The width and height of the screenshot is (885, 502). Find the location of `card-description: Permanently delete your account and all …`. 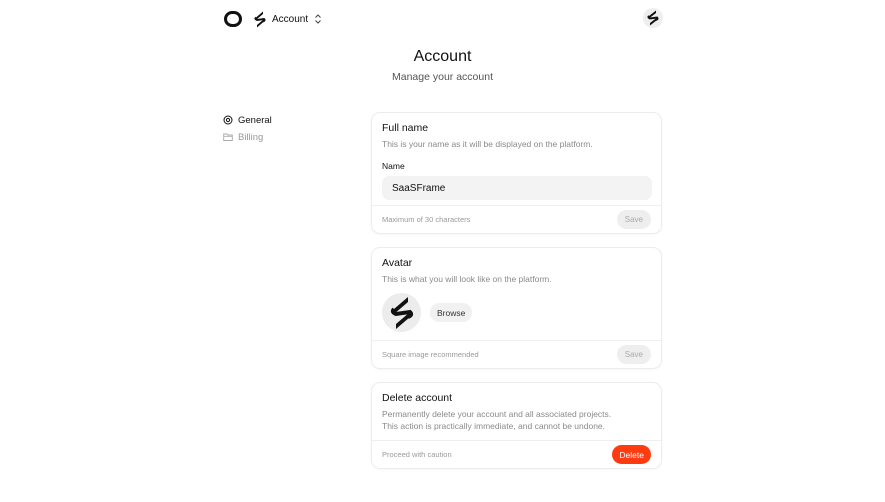

card-description: Permanently delete your account and all … is located at coordinates (516, 420).